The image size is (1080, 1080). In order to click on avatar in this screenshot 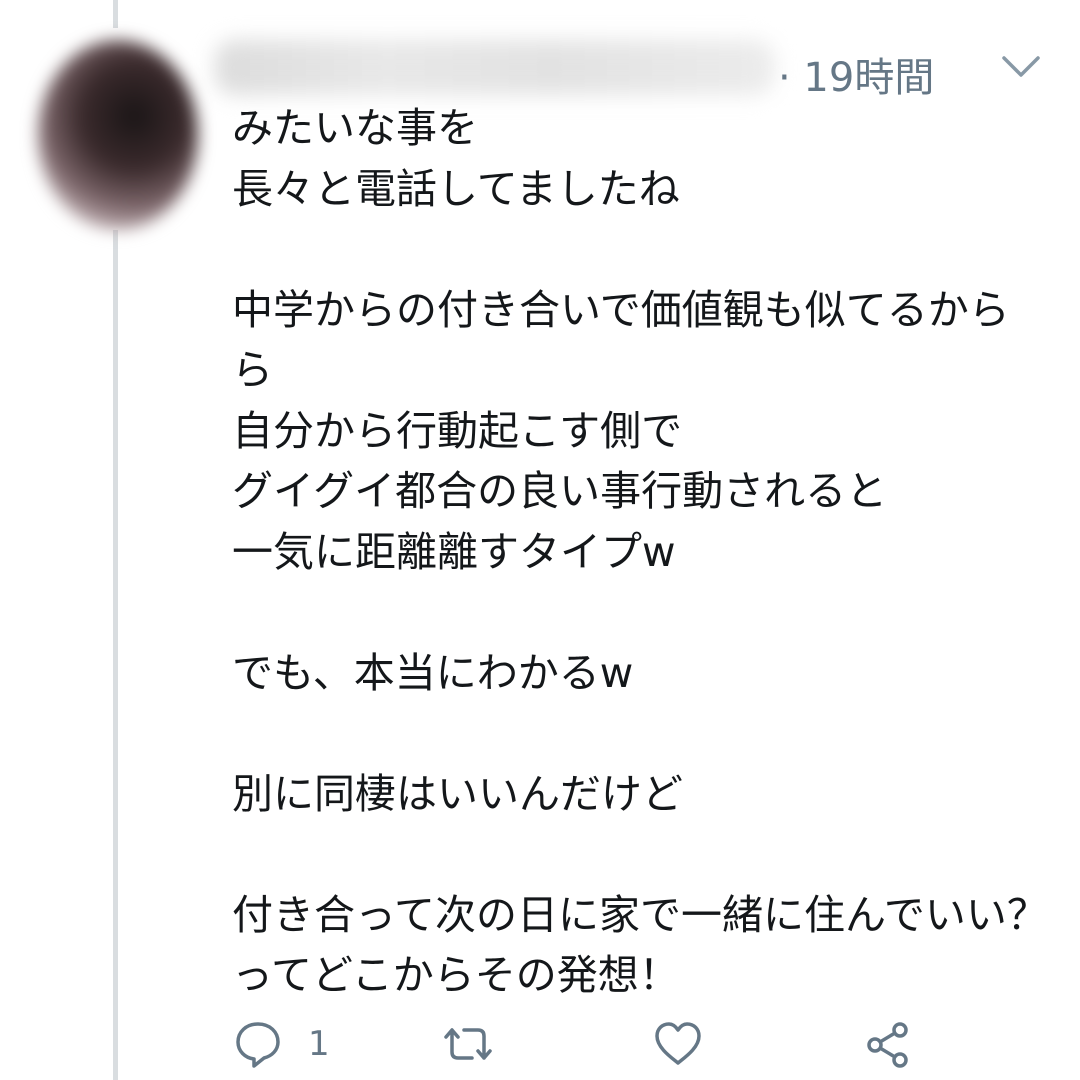, I will do `click(118, 135)`.